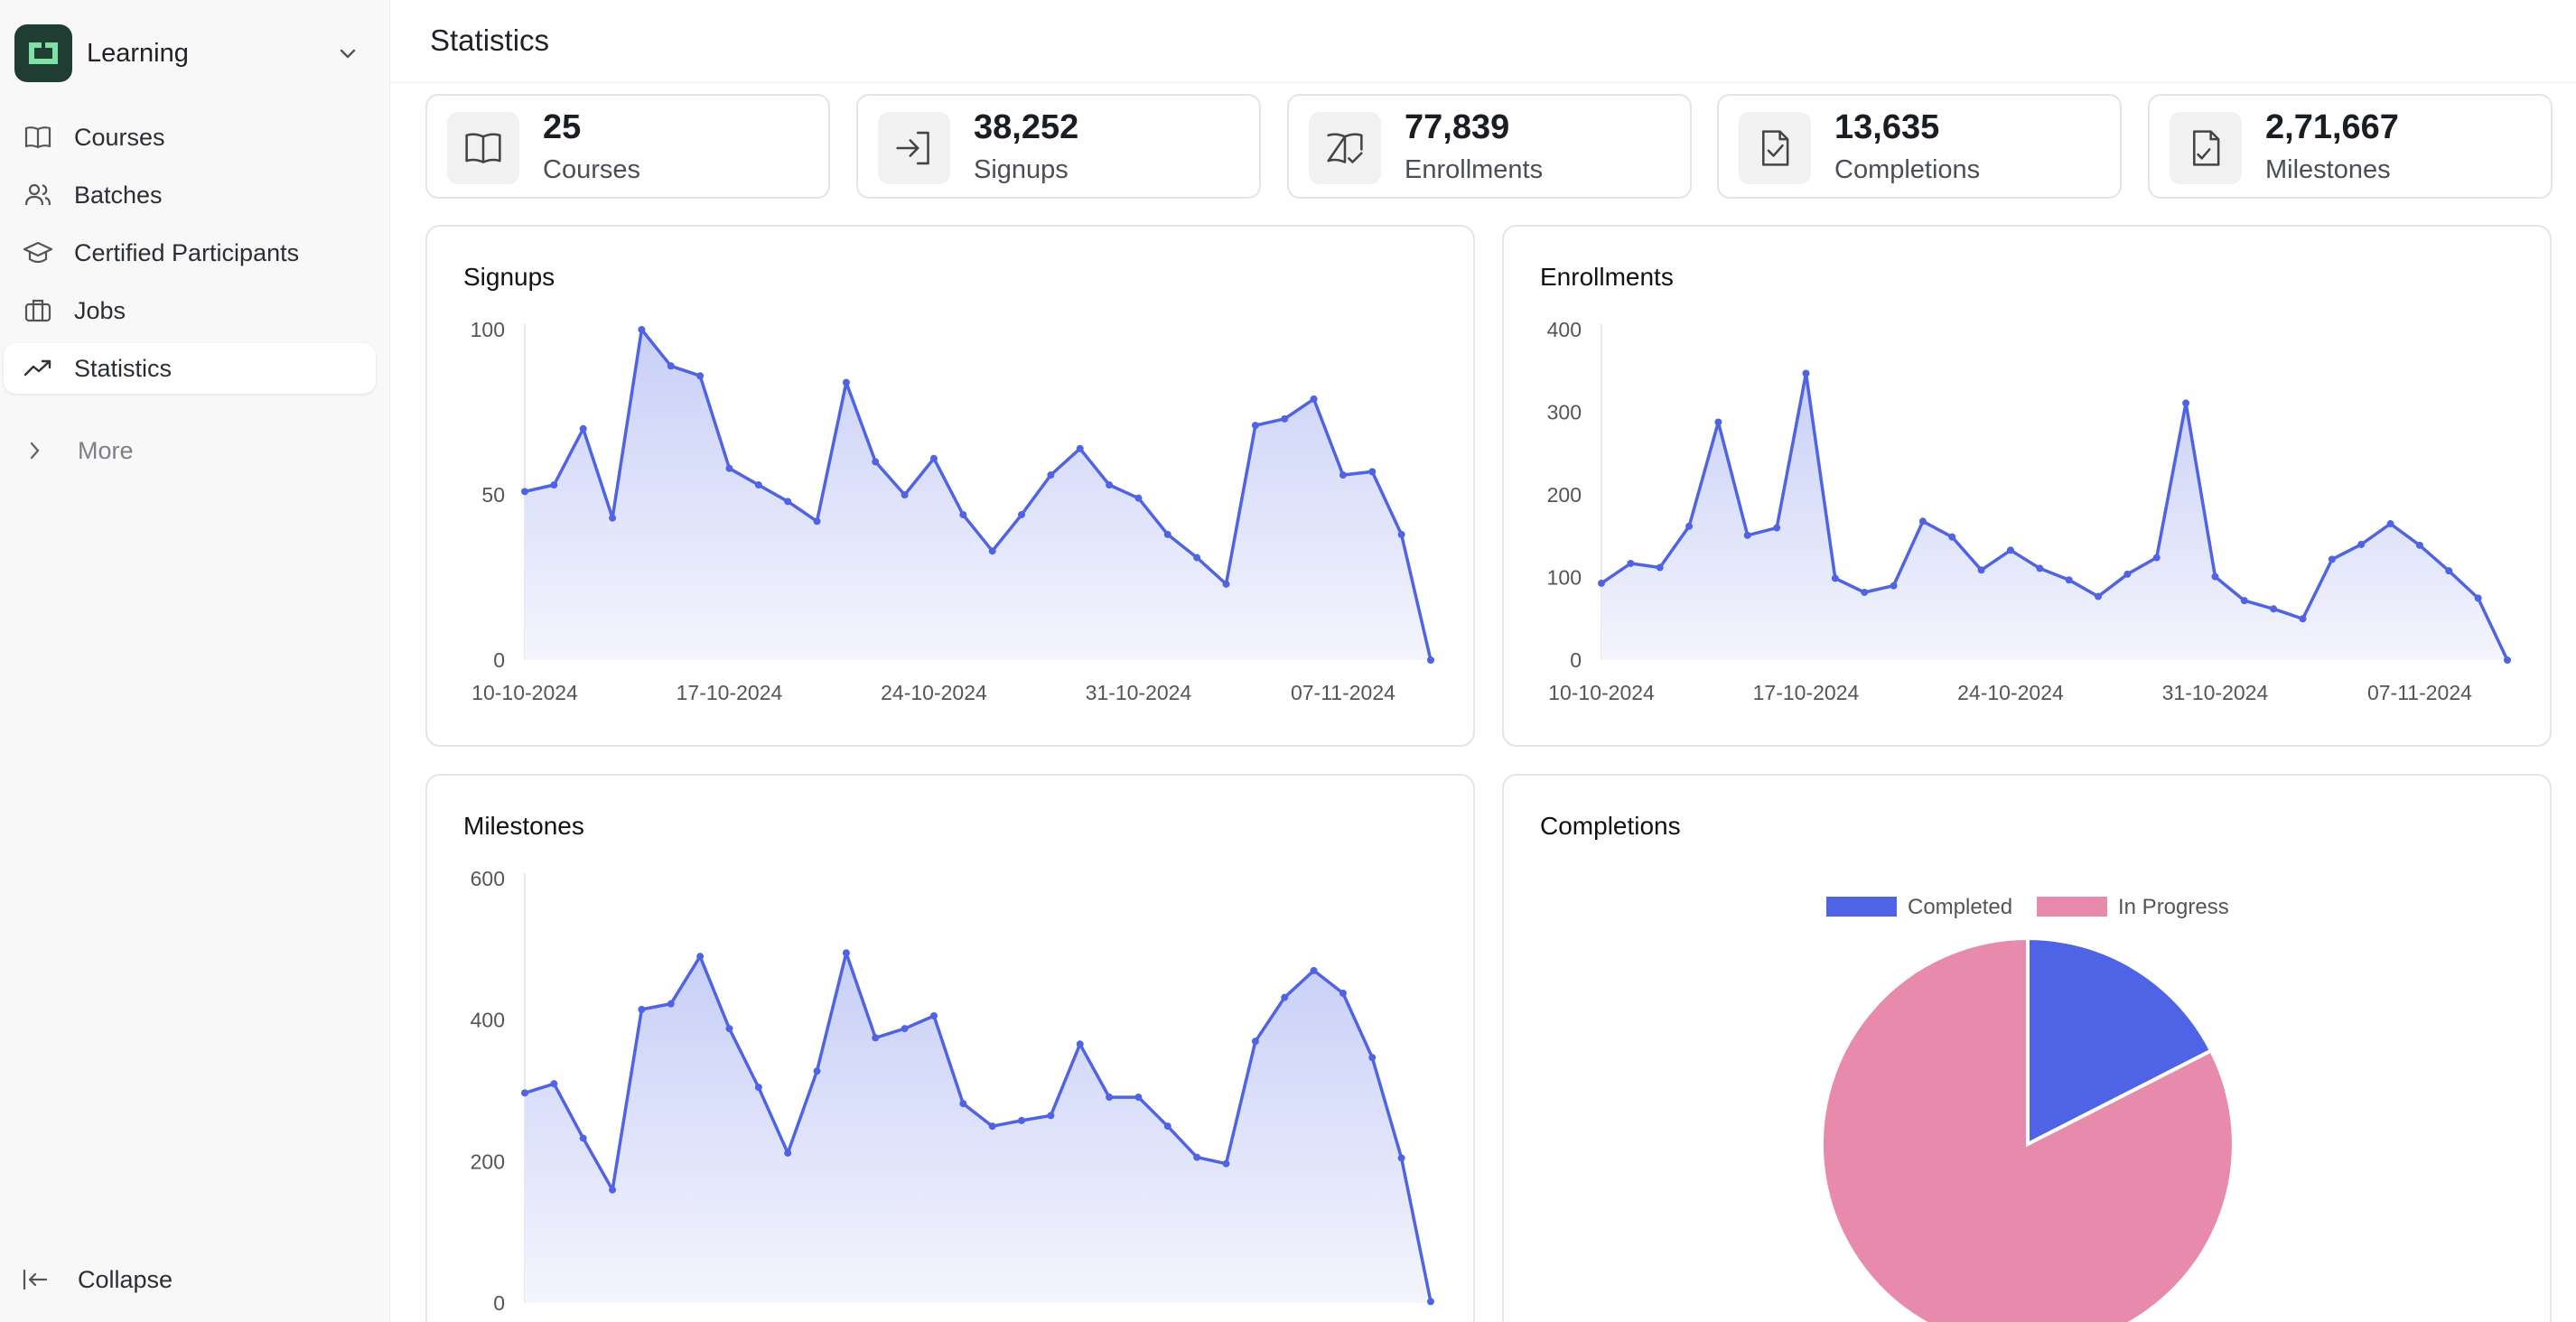 The width and height of the screenshot is (2576, 1322). I want to click on page-header: Statistics, so click(1483, 41).